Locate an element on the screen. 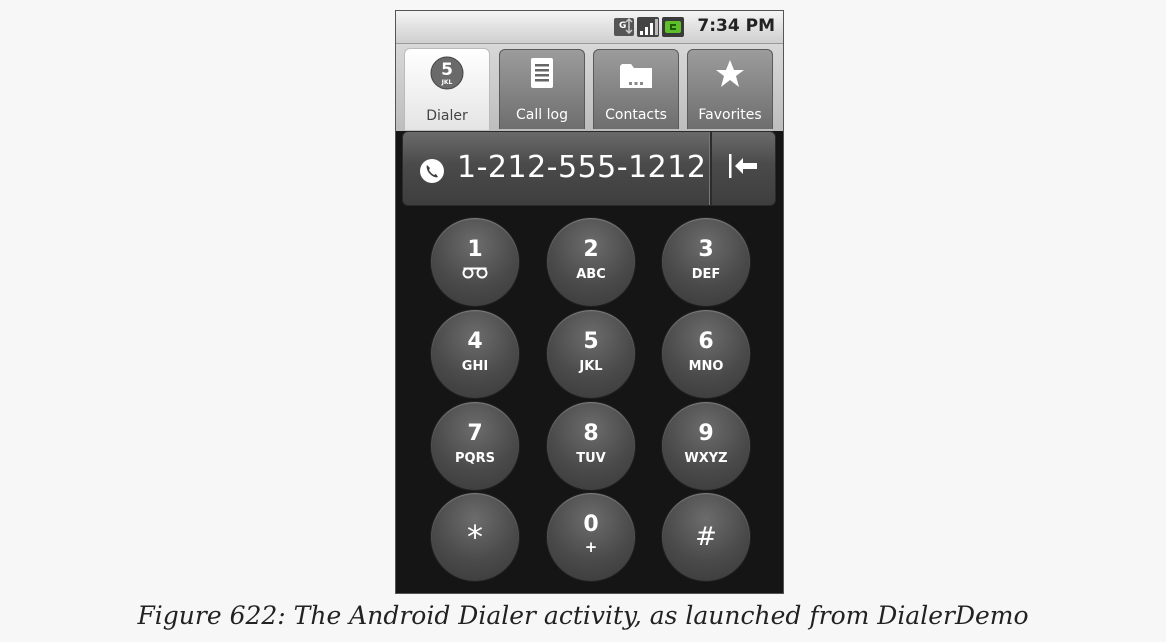 Image resolution: width=1166 pixels, height=642 pixels. key-9: 9 WXYZ is located at coordinates (706, 446).